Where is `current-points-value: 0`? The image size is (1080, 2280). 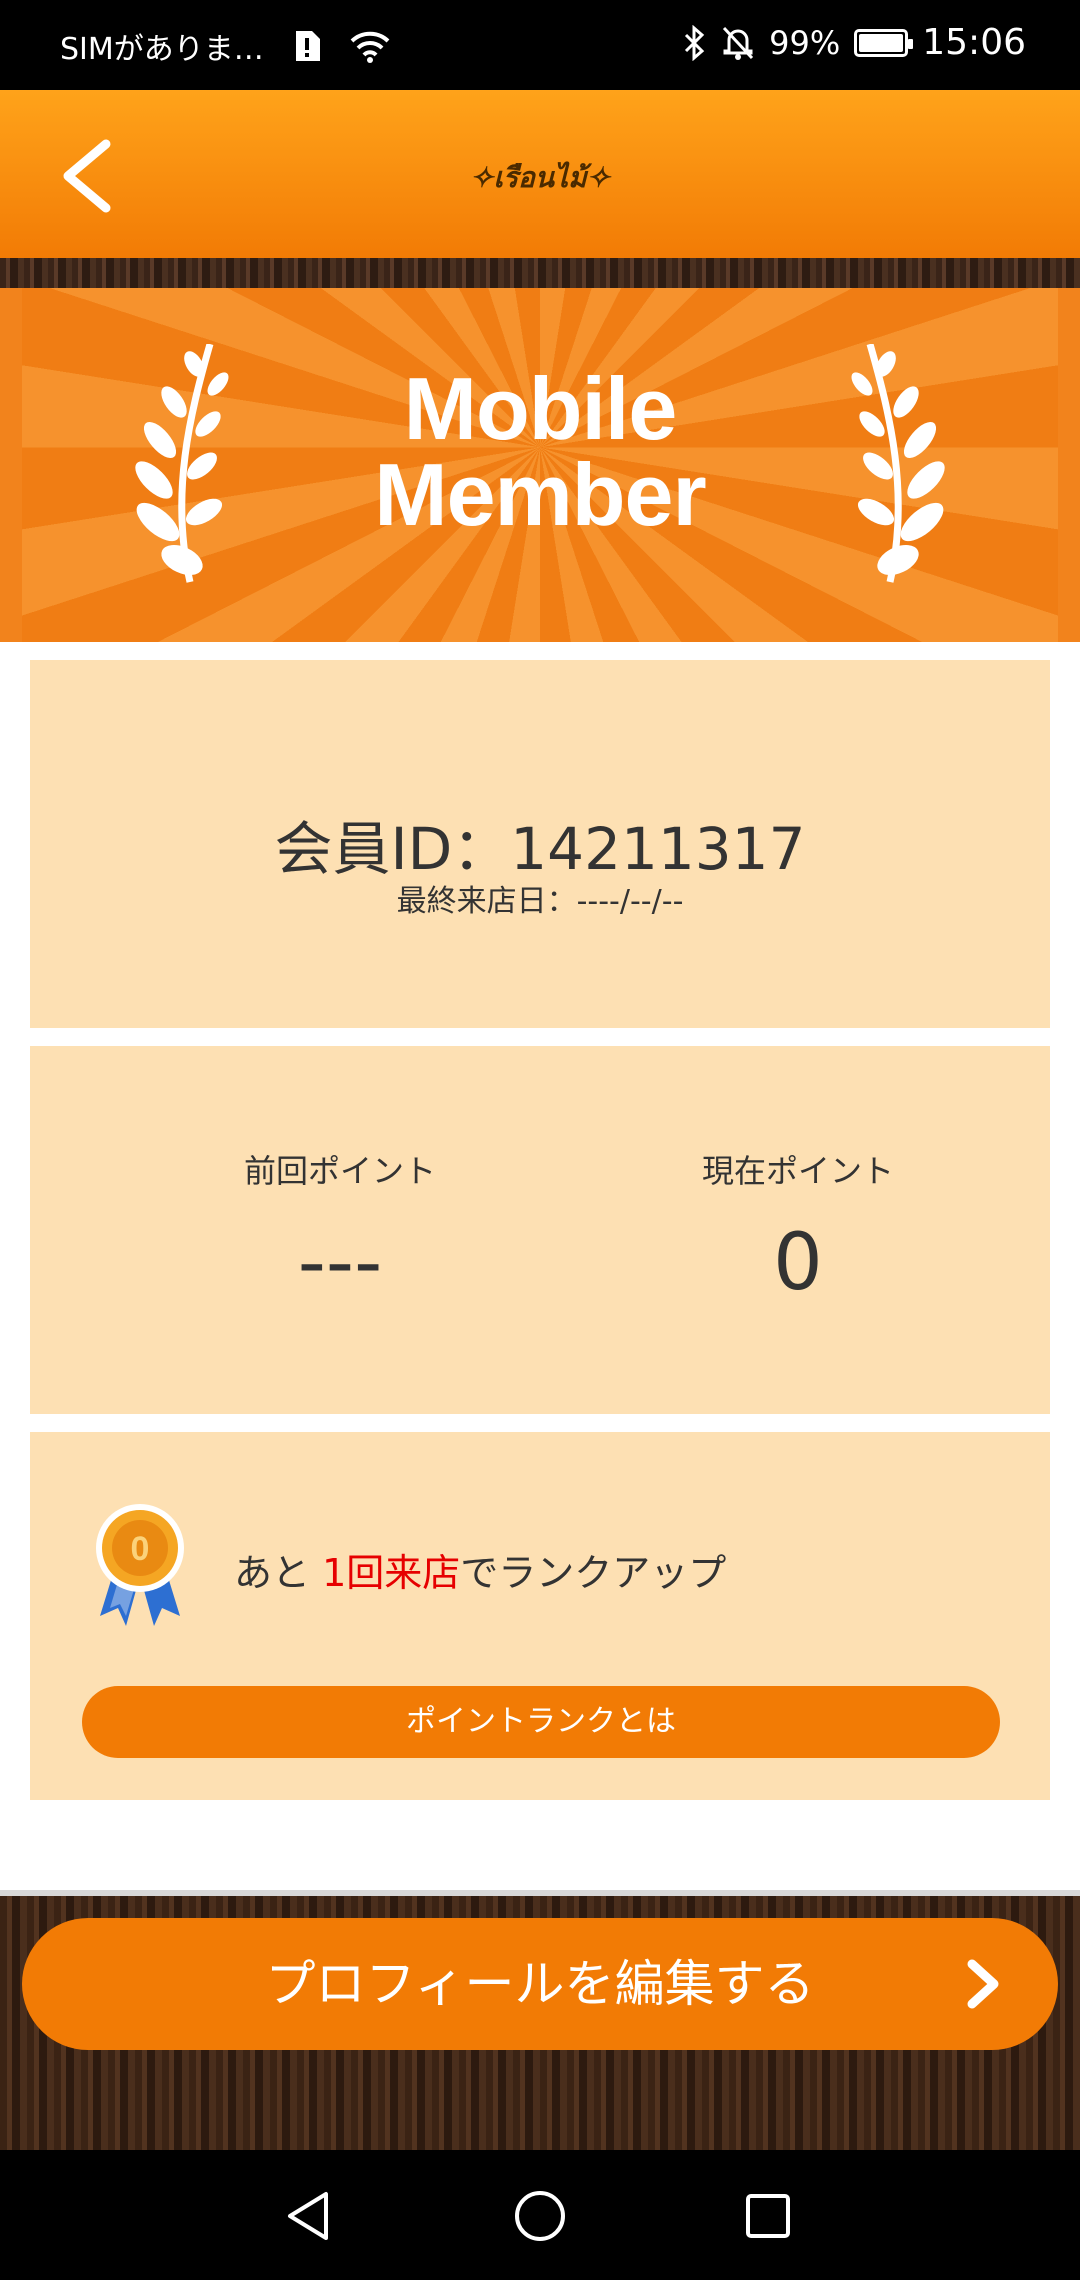
current-points-value: 0 is located at coordinates (798, 1263).